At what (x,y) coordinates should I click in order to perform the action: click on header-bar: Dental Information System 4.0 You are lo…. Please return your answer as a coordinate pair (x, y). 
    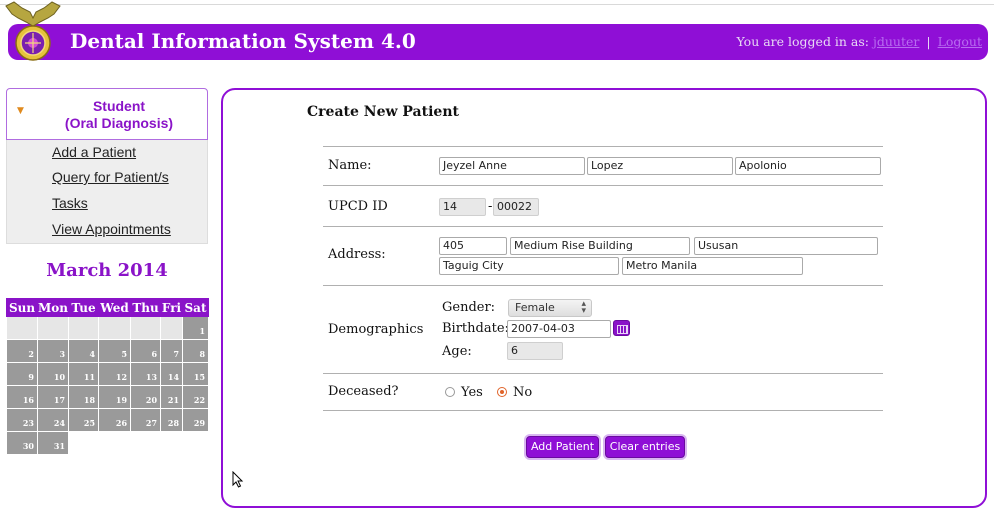
    Looking at the image, I should click on (498, 42).